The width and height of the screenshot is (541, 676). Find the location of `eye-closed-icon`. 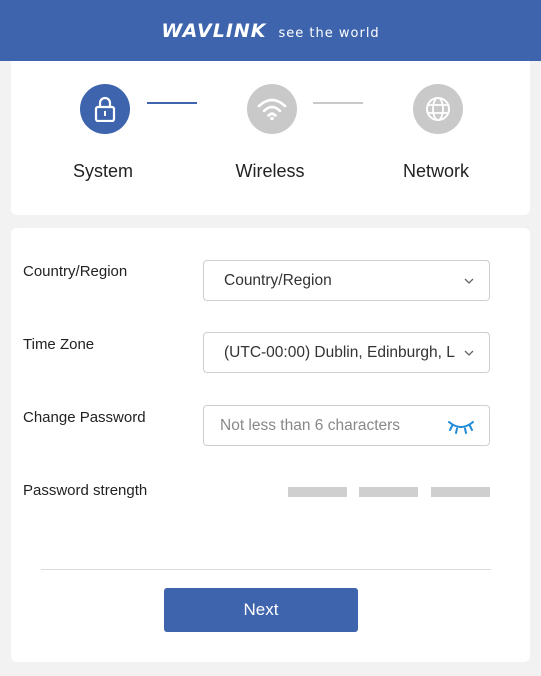

eye-closed-icon is located at coordinates (461, 426).